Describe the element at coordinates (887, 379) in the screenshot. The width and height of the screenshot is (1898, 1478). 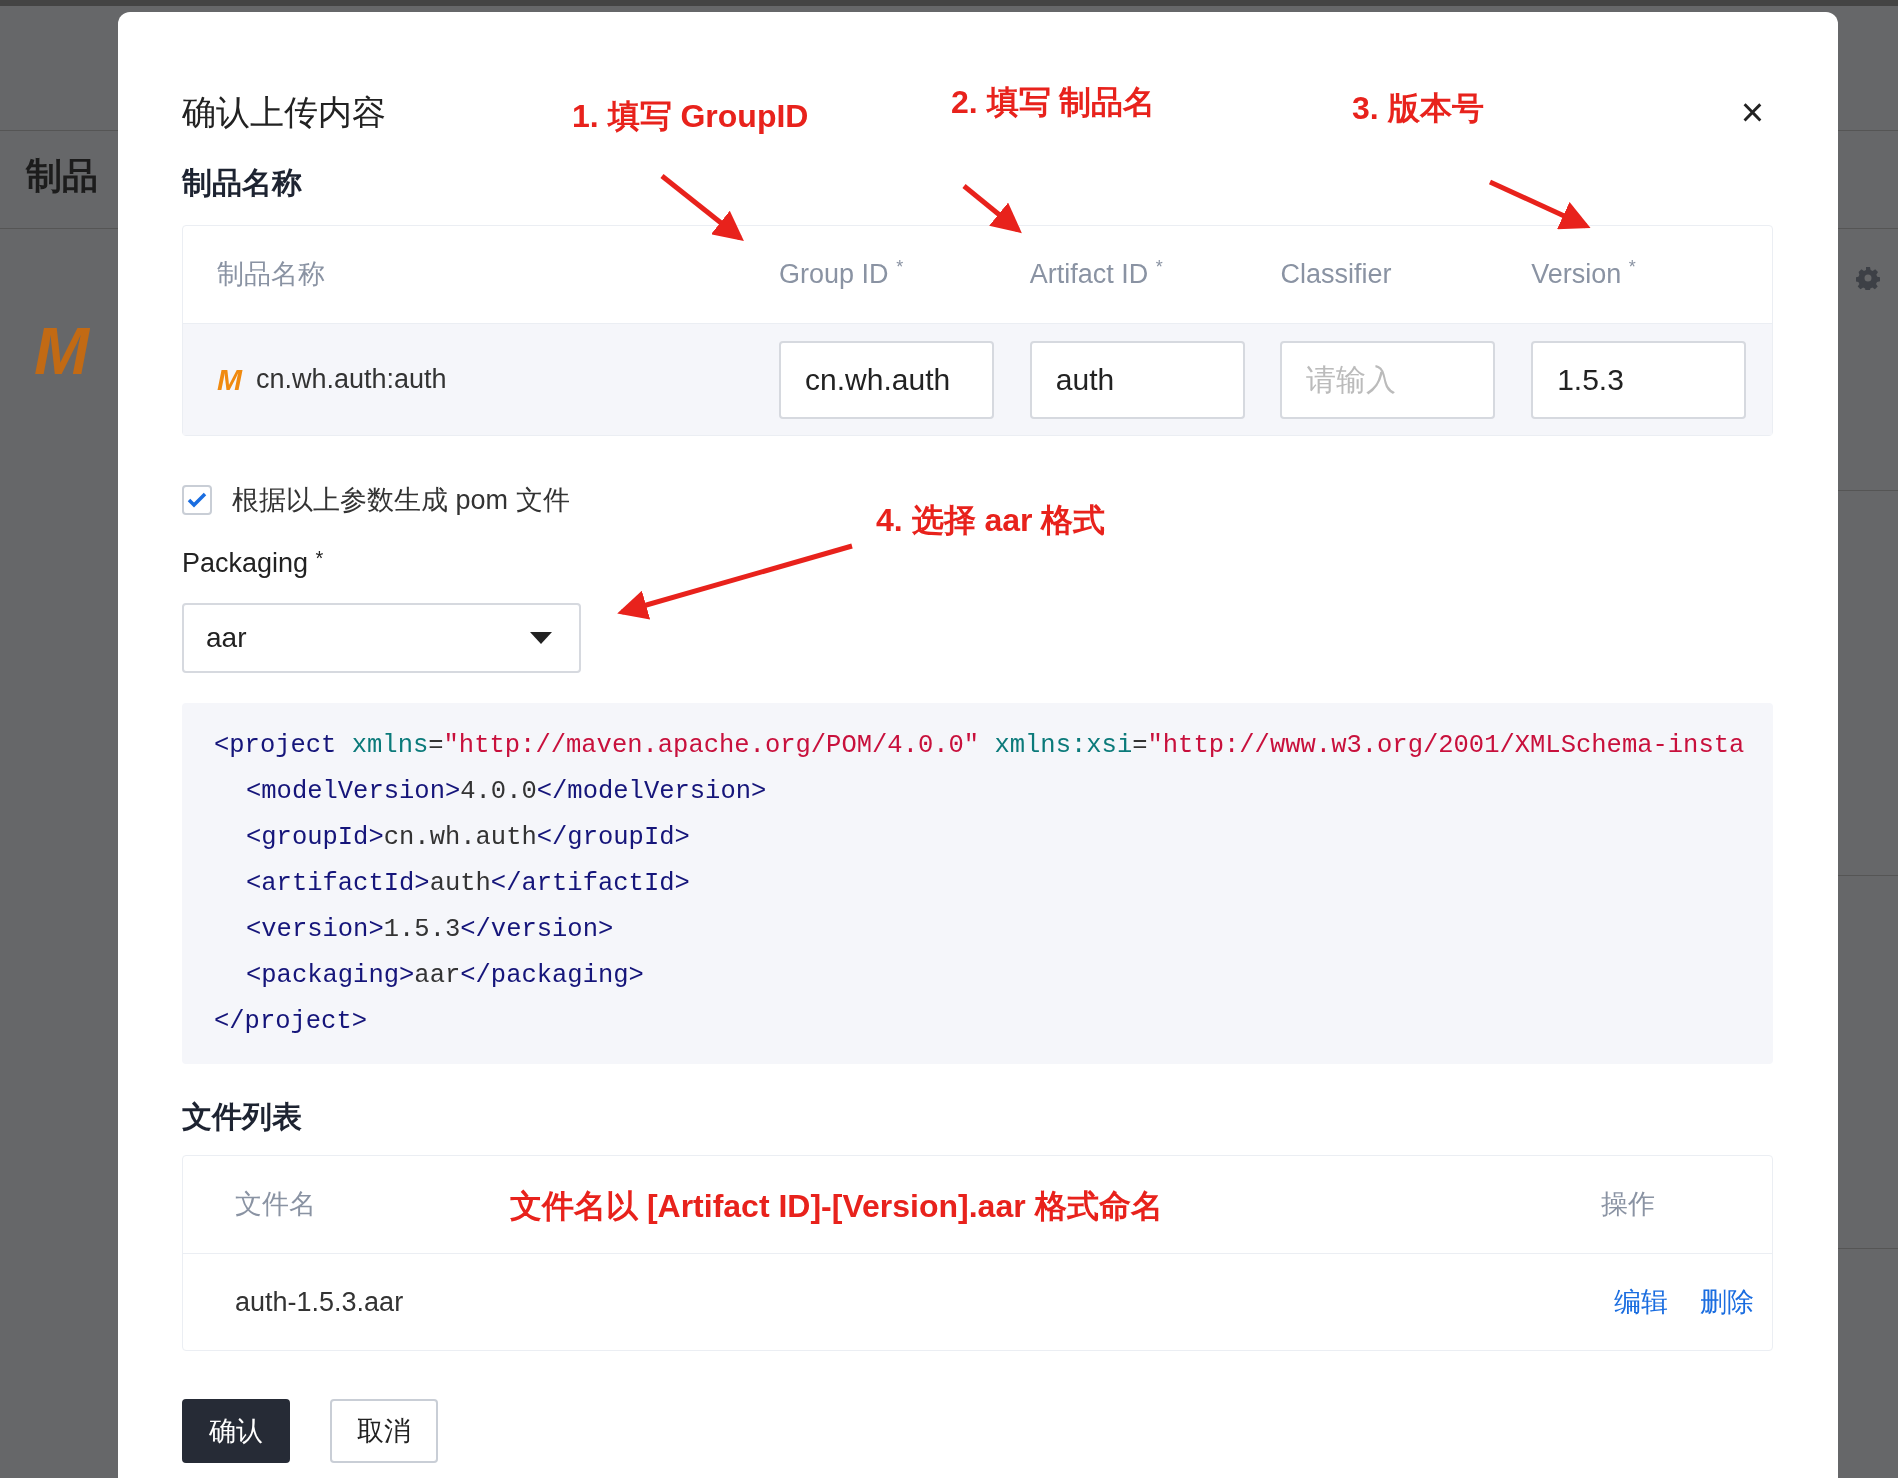
I see `input-field: cn.wh.auth` at that location.